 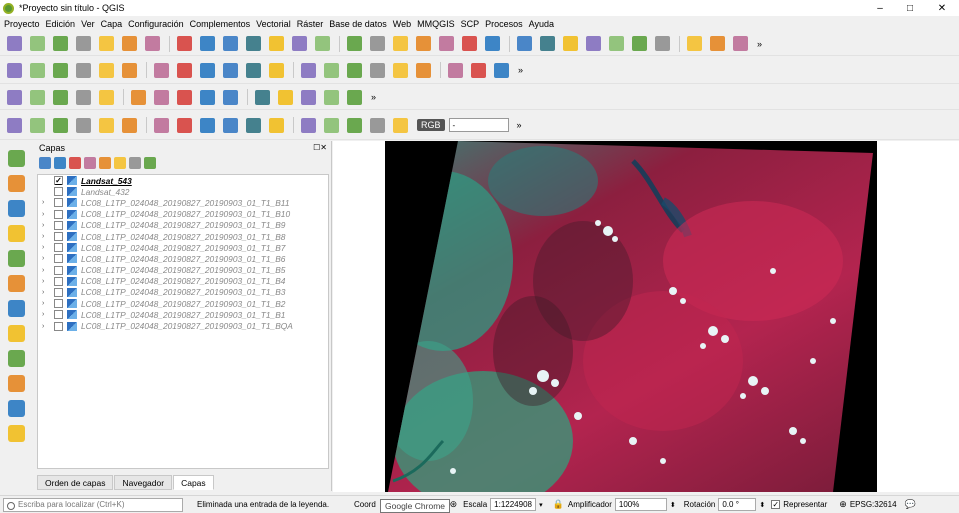 I want to click on new-project-icon, so click(x=14, y=44).